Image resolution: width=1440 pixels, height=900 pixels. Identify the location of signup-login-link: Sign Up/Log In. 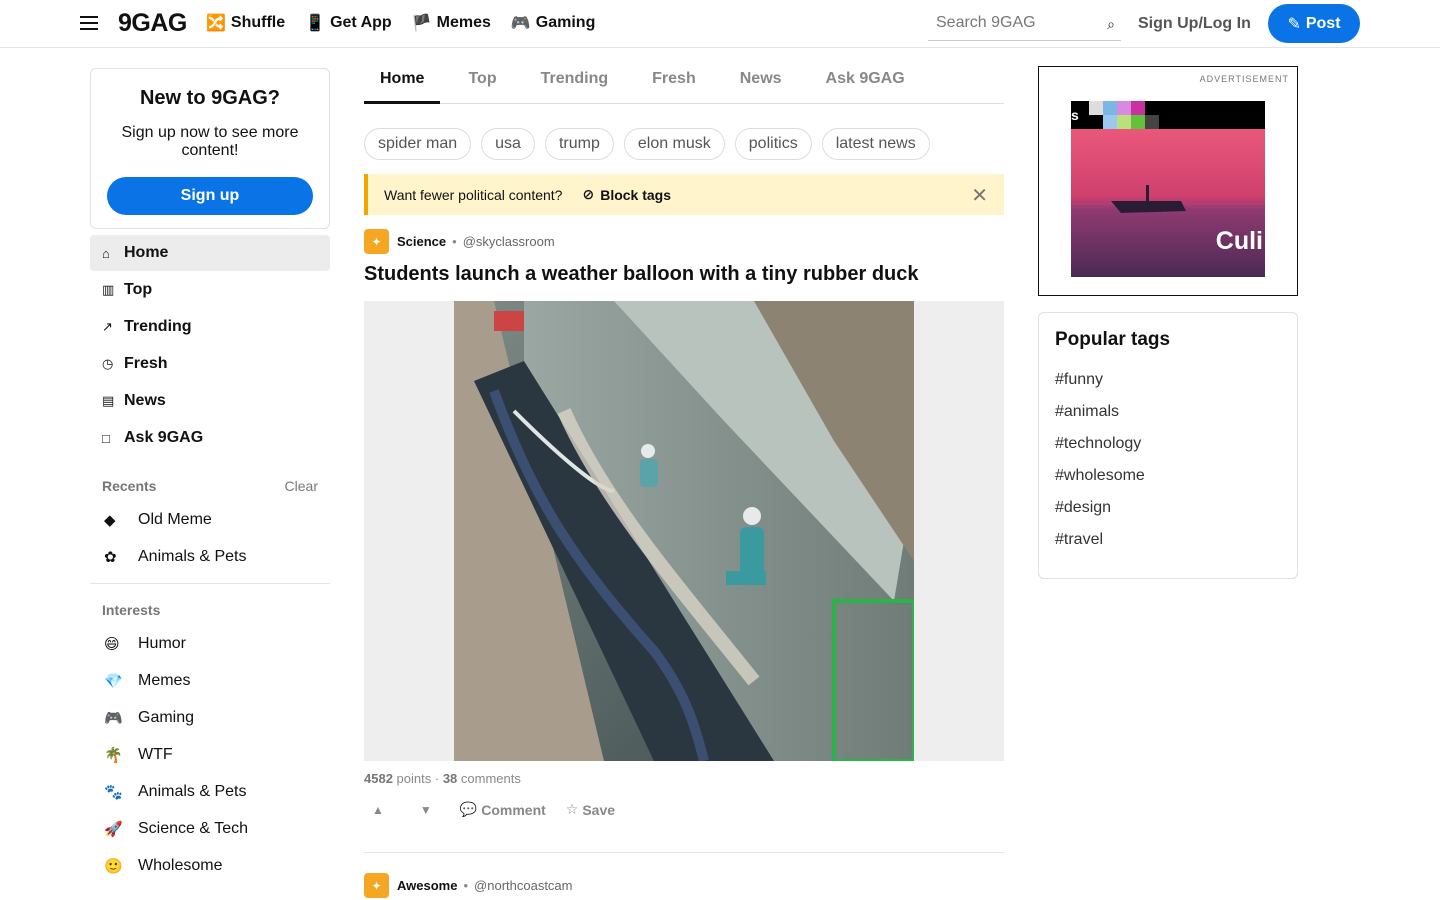
(1194, 24).